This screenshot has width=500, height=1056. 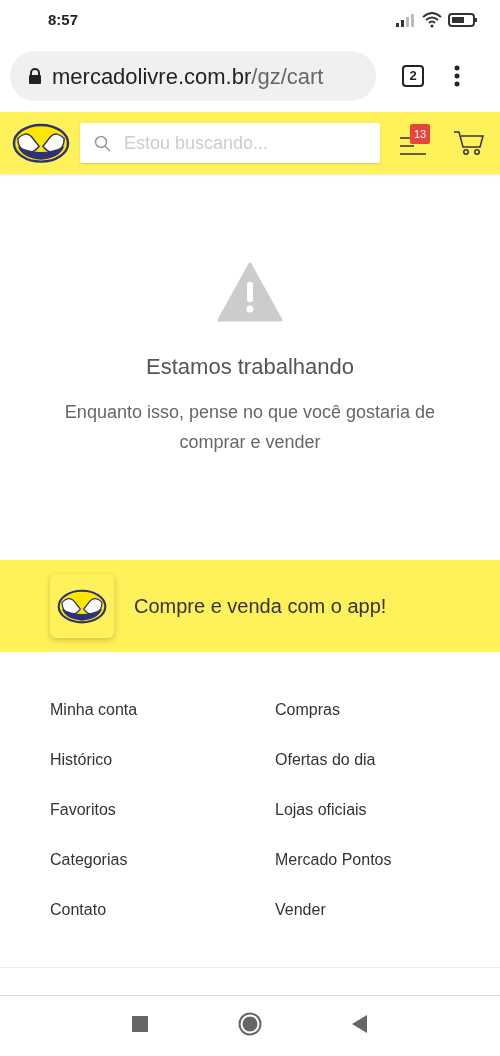 What do you see at coordinates (188, 76) in the screenshot?
I see `url-text: mercadolivre.com.br/gz/cart` at bounding box center [188, 76].